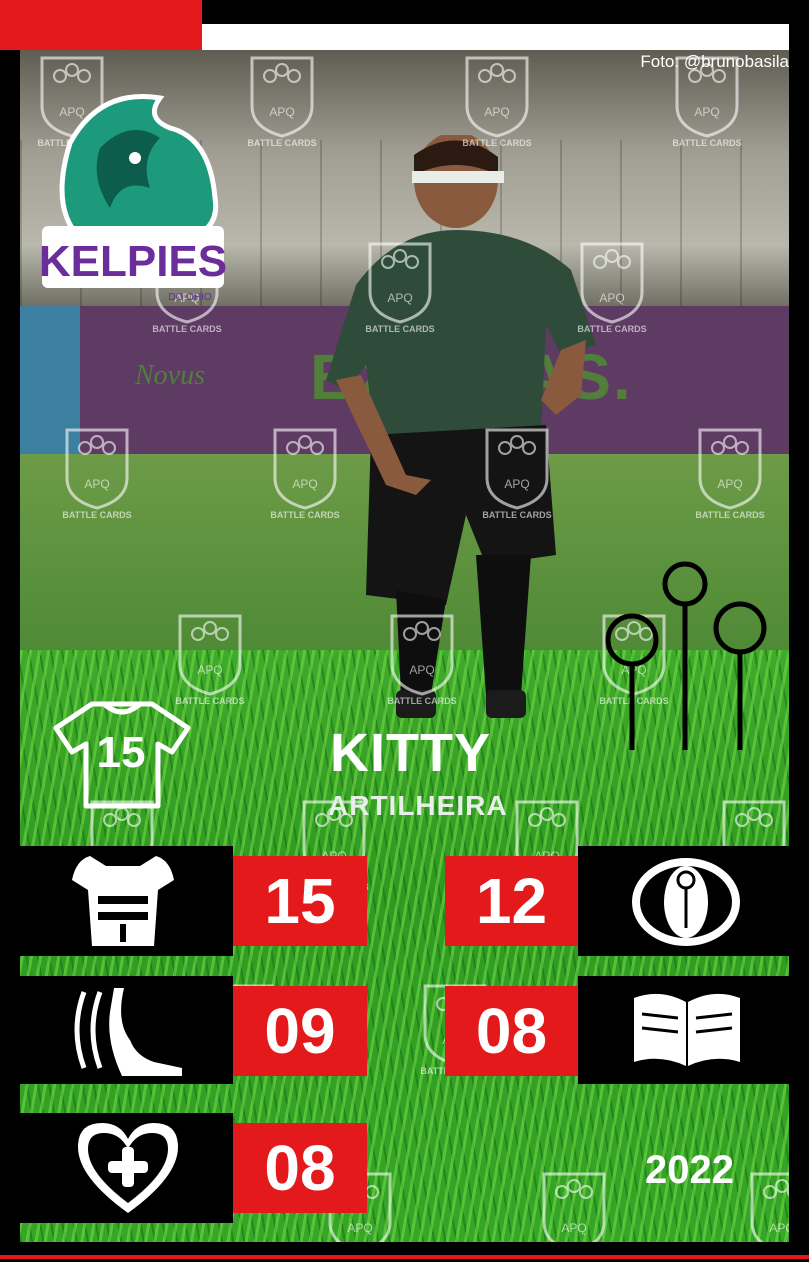 The width and height of the screenshot is (809, 1262). Describe the element at coordinates (133, 198) in the screenshot. I see `kelpies-team-logo: KELPIES DO OHIO` at that location.